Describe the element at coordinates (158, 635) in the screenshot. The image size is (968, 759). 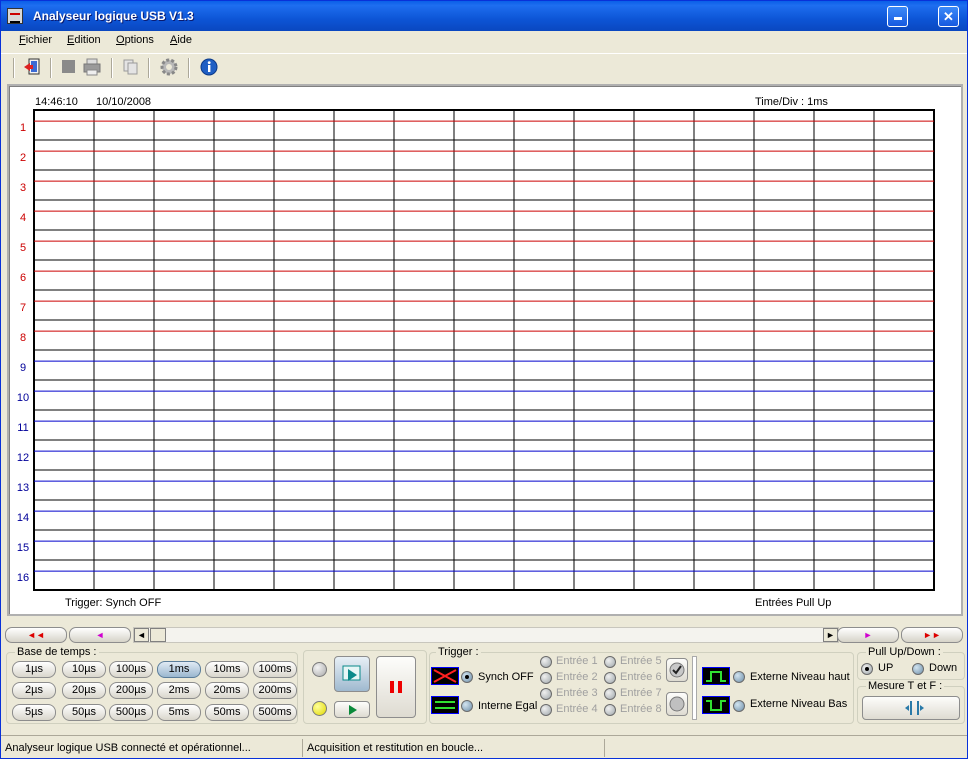
I see `scroll-thumb` at that location.